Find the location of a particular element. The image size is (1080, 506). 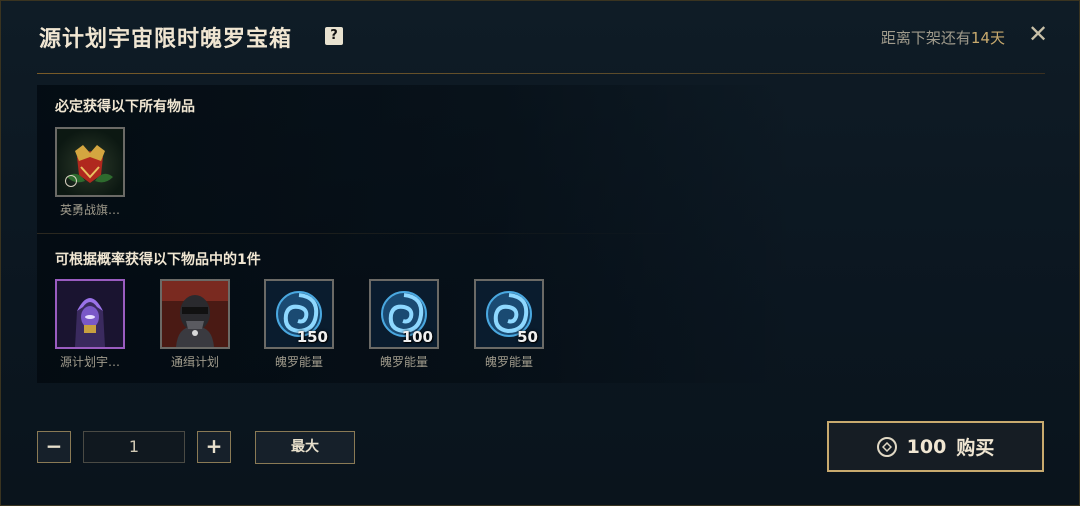

wanted-project-icon is located at coordinates (195, 314).